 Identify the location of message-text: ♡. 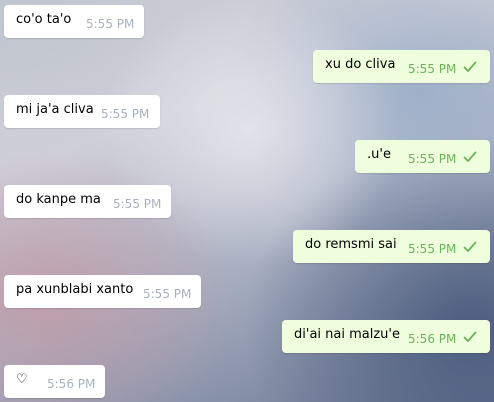
(22, 379).